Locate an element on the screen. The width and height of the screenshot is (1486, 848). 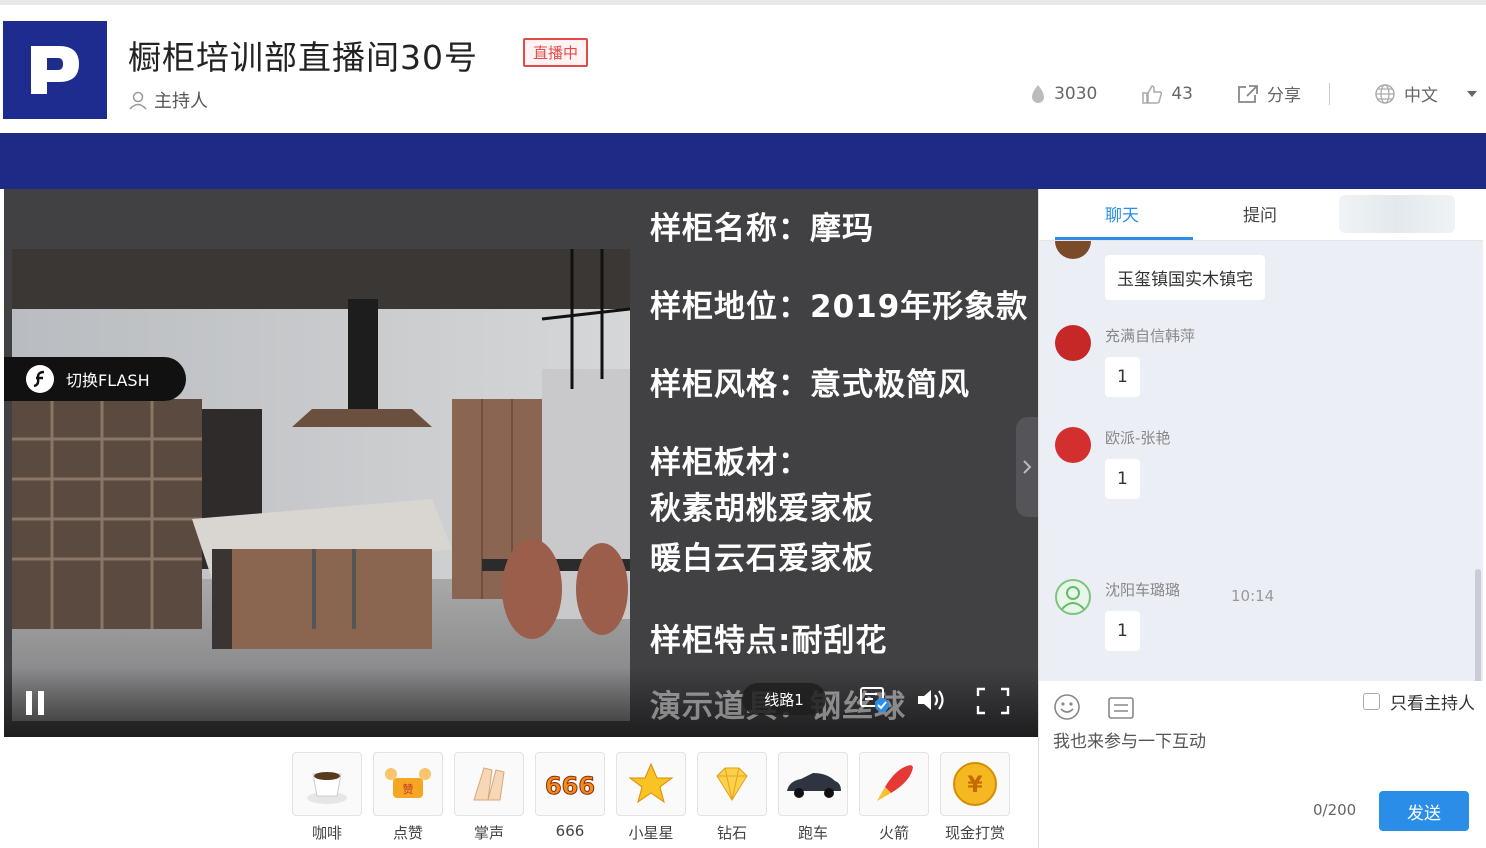
line-select-button: 线路1 is located at coordinates (784, 699).